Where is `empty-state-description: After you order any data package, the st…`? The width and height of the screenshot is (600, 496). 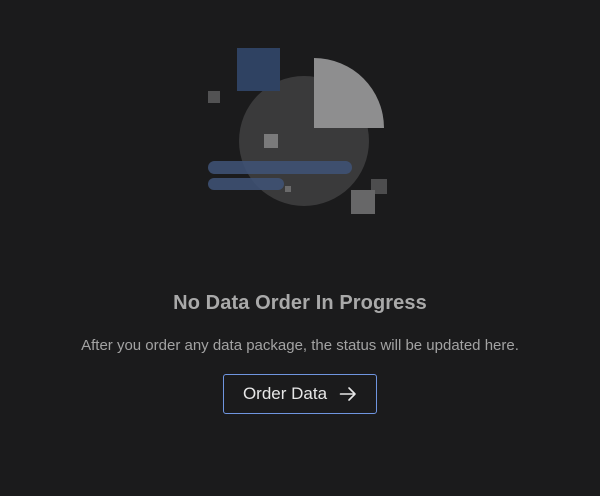
empty-state-description: After you order any data package, the st… is located at coordinates (300, 345).